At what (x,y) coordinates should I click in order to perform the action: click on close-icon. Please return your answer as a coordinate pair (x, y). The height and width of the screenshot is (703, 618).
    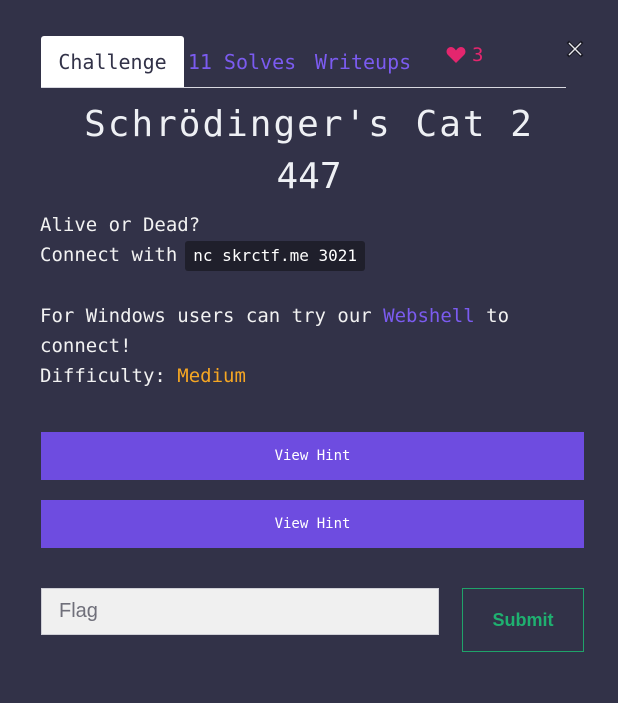
    Looking at the image, I should click on (575, 49).